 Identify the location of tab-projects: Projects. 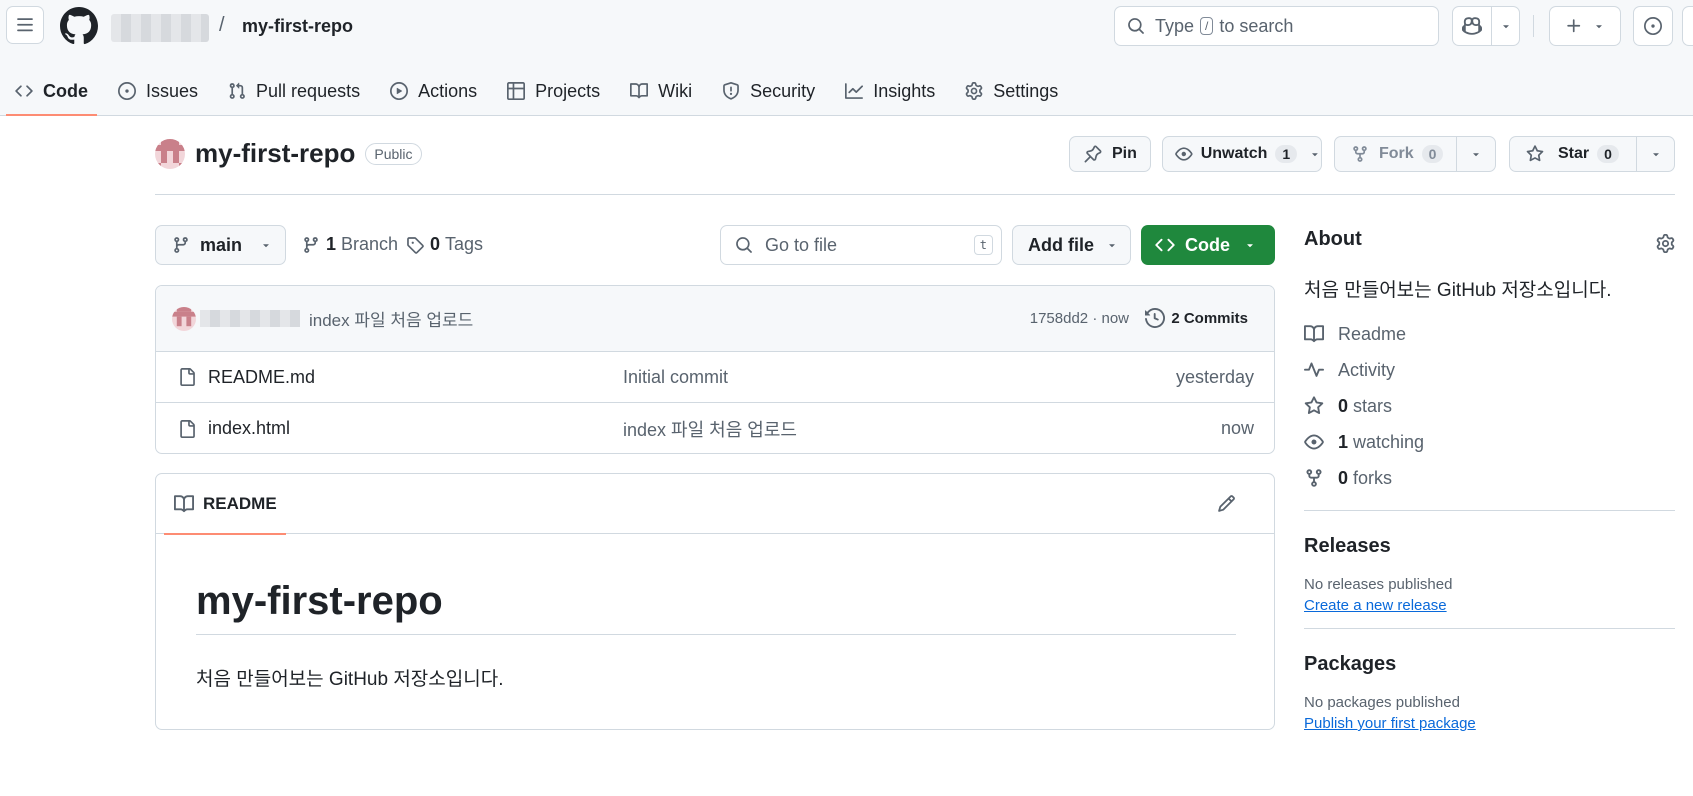
(553, 91).